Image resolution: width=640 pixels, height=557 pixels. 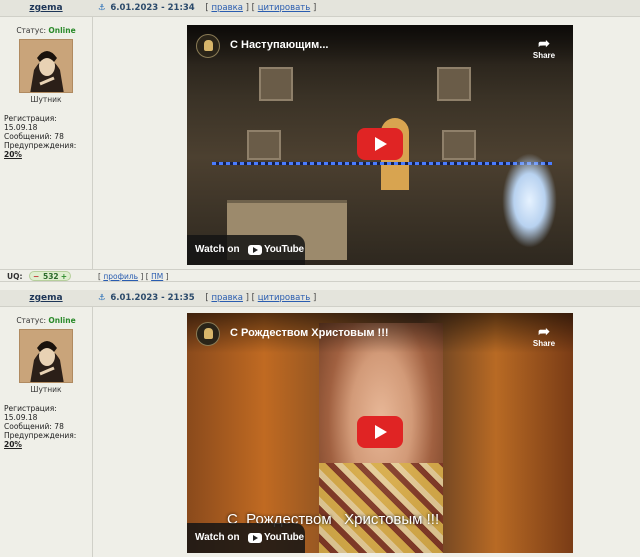 I want to click on post-date: 6.01.2023 - 21:34, so click(x=152, y=8).